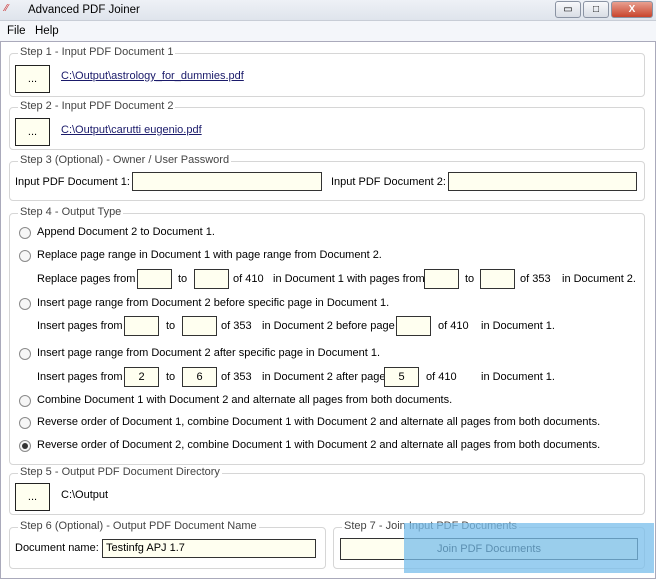  Describe the element at coordinates (211, 279) in the screenshot. I see `replace-doc1-to-input` at that location.